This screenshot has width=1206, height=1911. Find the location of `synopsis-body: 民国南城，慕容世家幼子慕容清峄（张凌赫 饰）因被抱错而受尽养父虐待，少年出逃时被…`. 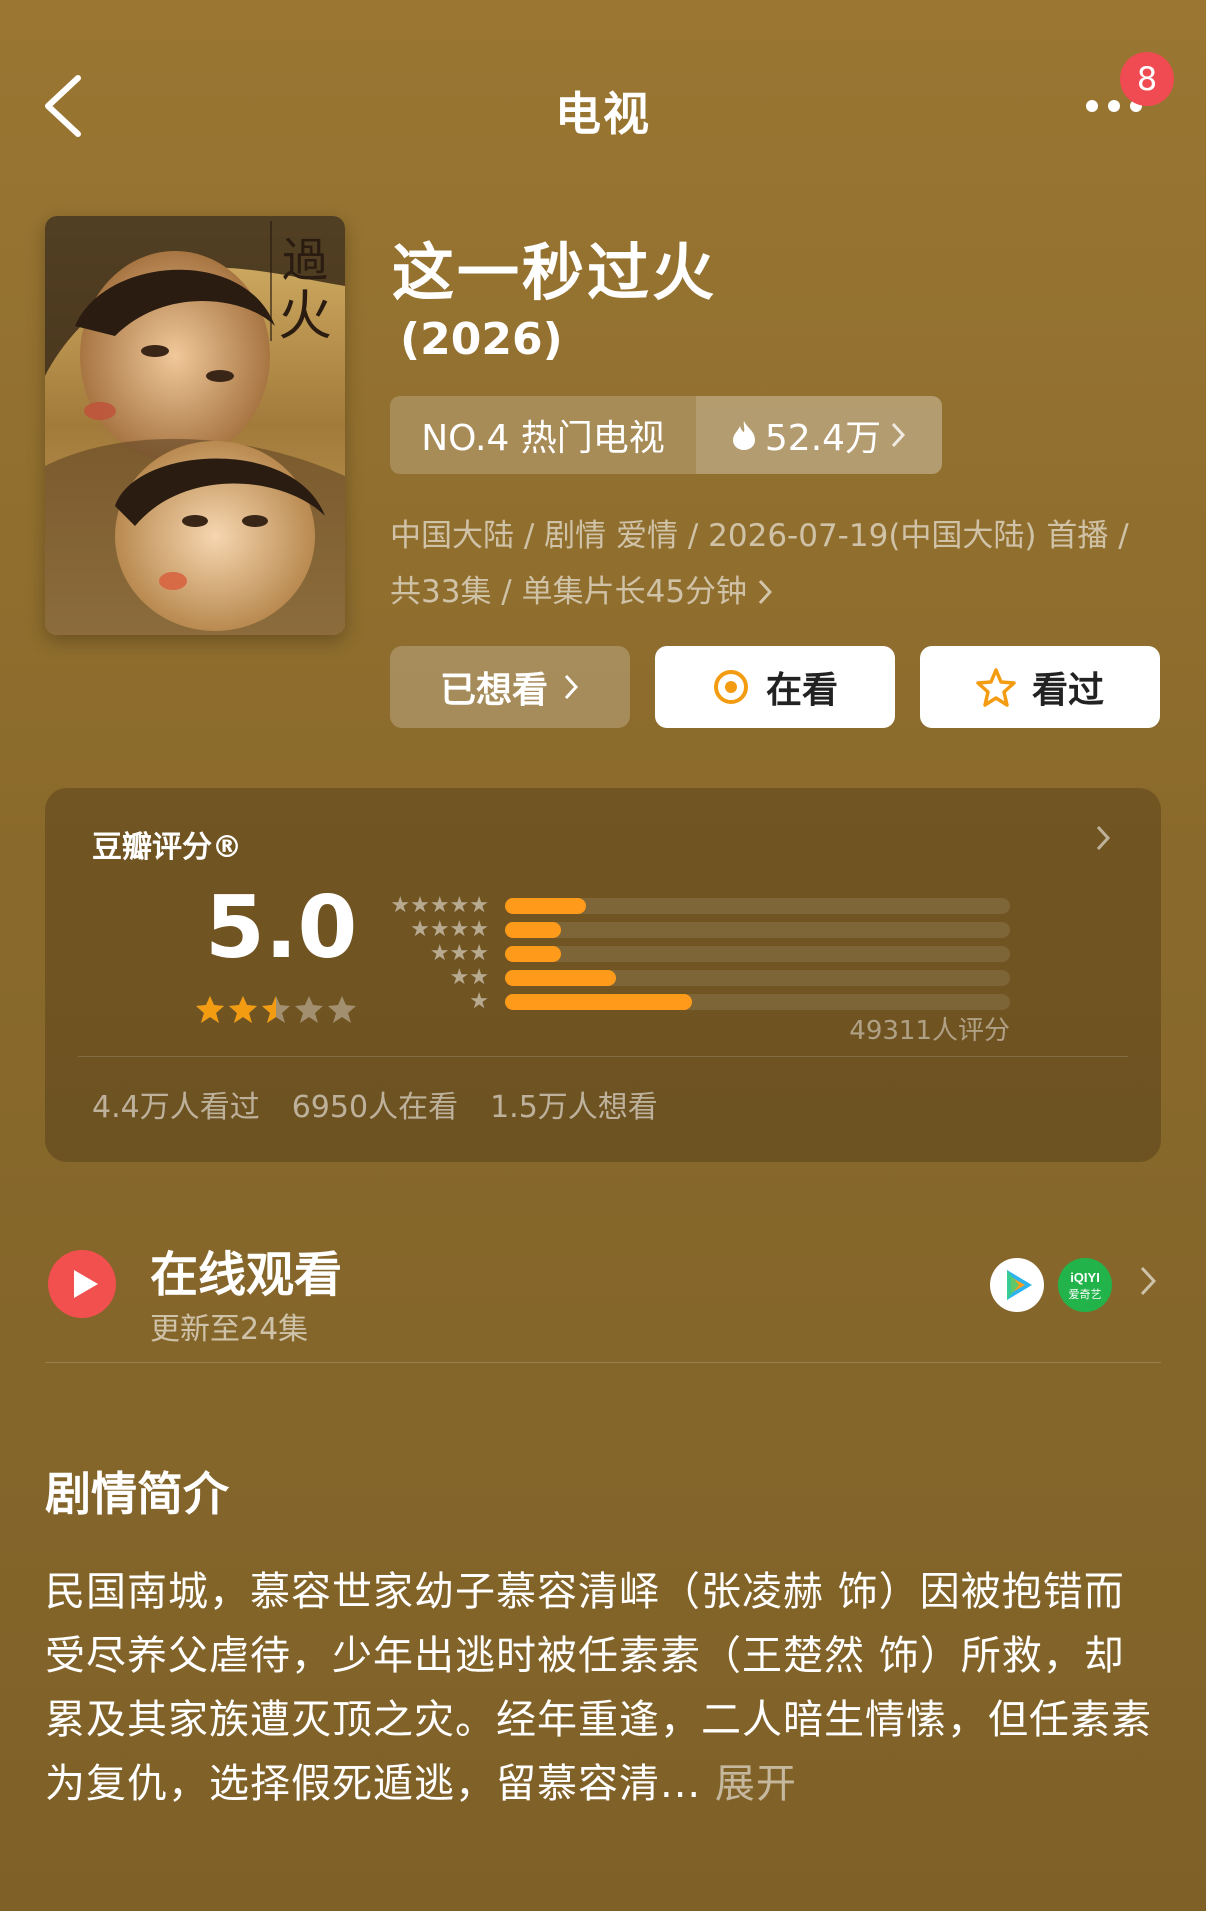

synopsis-body: 民国南城，慕容世家幼子慕容清峄（张凌赫 饰）因被抱错而受尽养父虐待，少年出逃时被… is located at coordinates (598, 1688).